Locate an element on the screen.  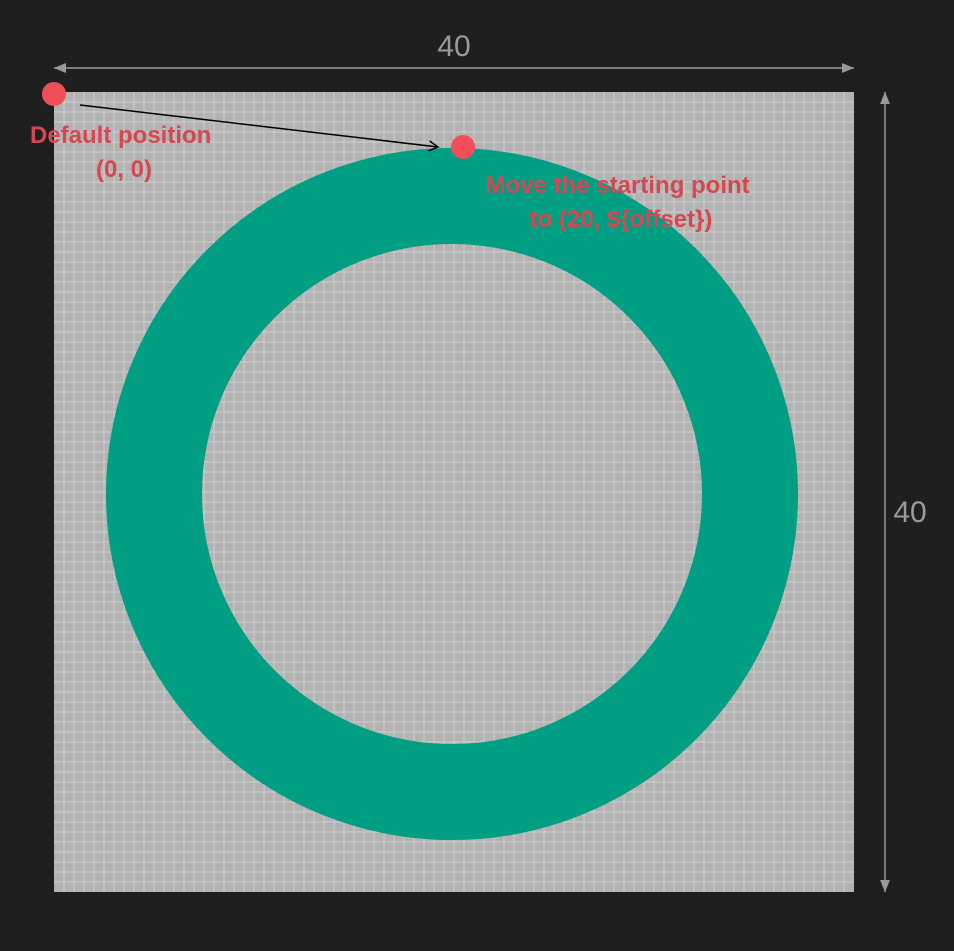
new-position-label-line1: Move the starting point is located at coordinates (618, 185).